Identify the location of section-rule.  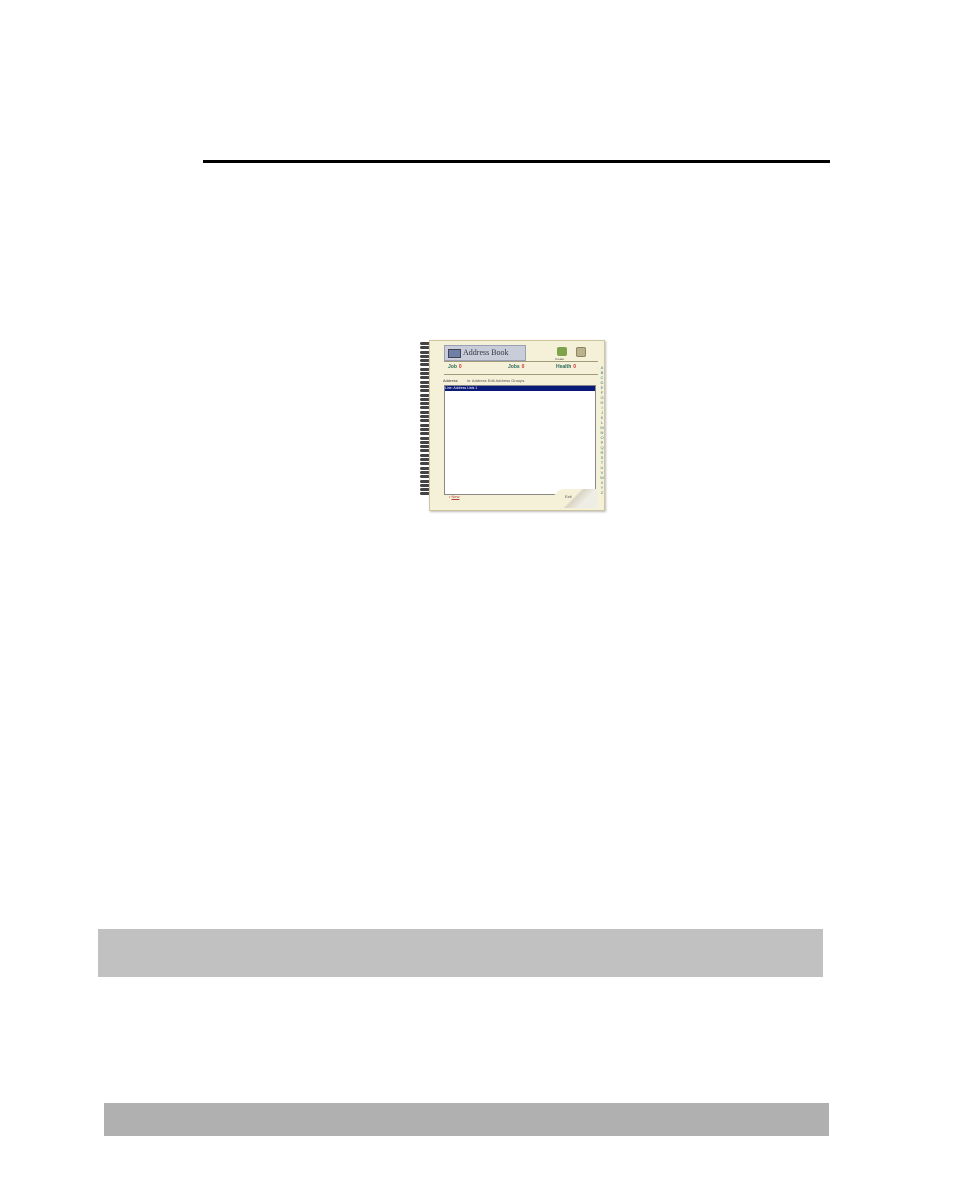
(516, 161).